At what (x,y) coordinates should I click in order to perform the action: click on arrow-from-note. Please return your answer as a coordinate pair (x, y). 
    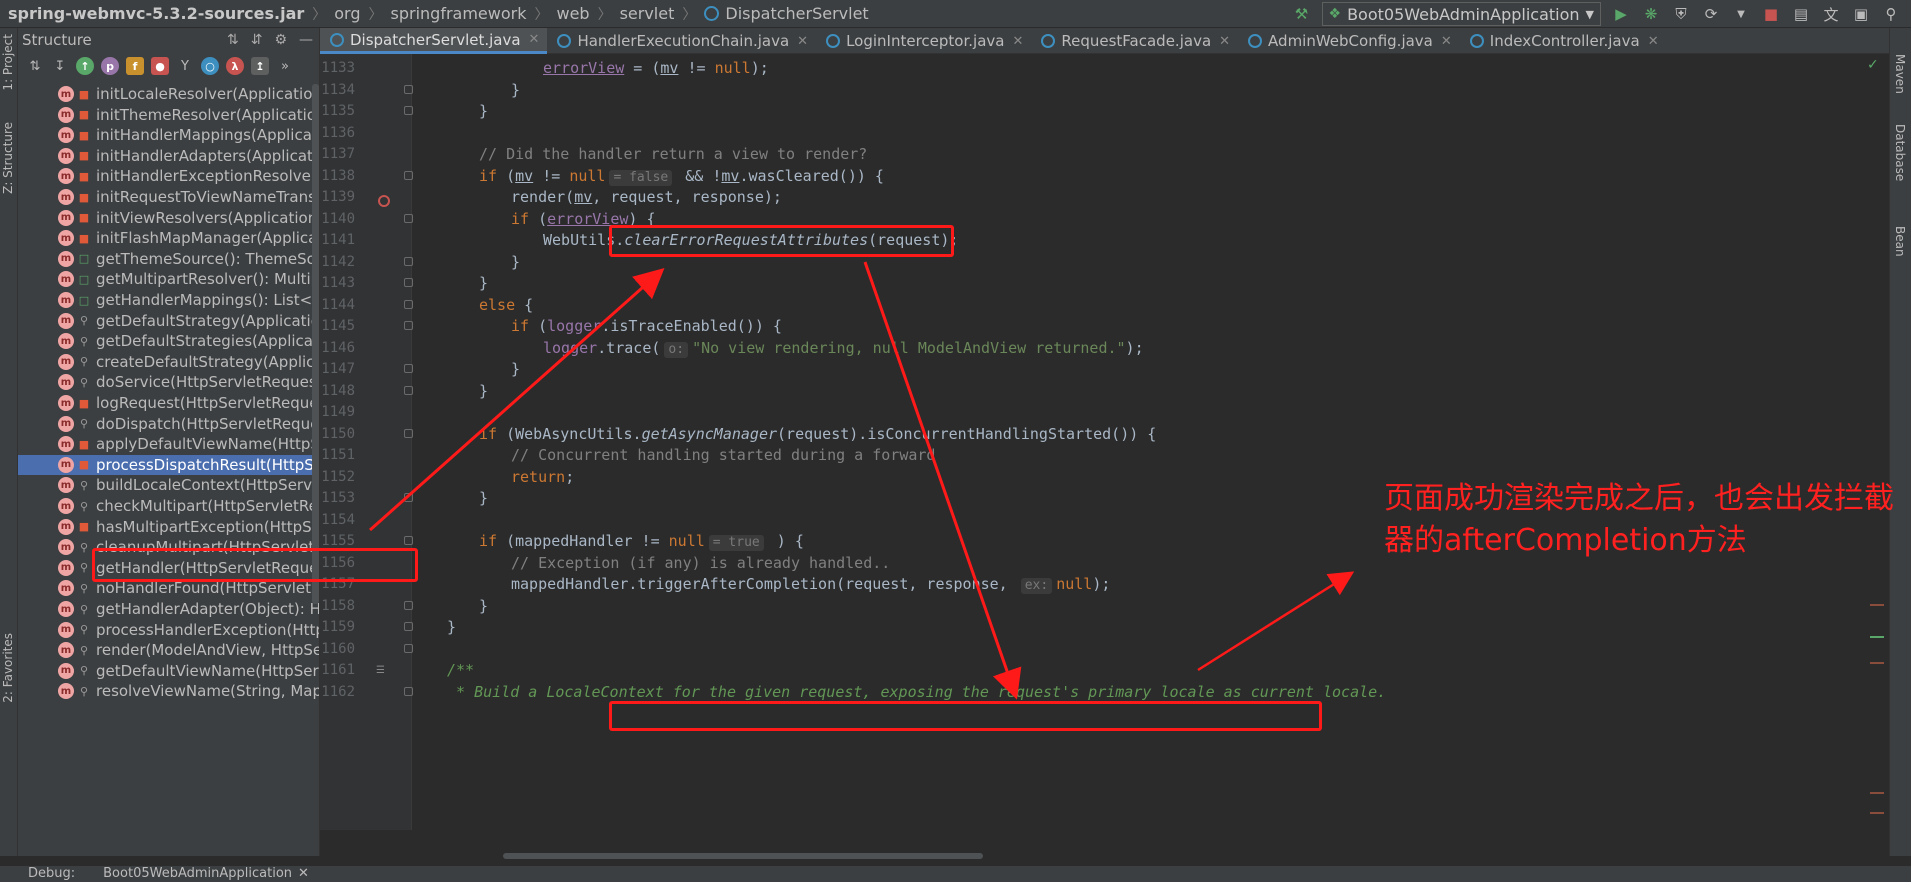
    Looking at the image, I should click on (1276, 621).